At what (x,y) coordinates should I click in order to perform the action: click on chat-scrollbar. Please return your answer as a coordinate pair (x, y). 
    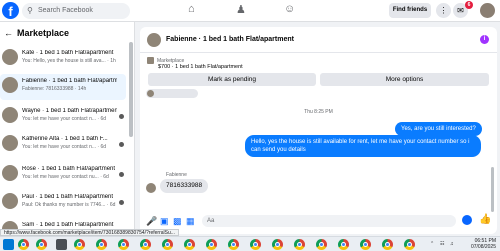
    Looking at the image, I should click on (492, 189).